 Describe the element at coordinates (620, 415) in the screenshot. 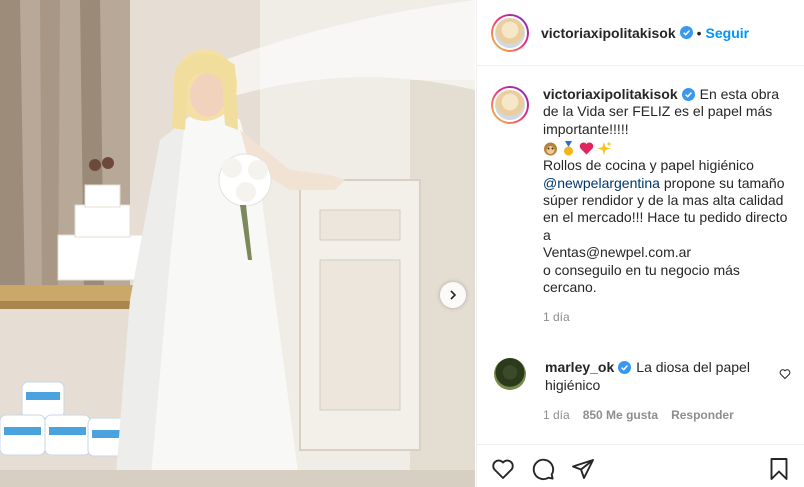

I see `comment-likes: 850 Me gusta` at that location.